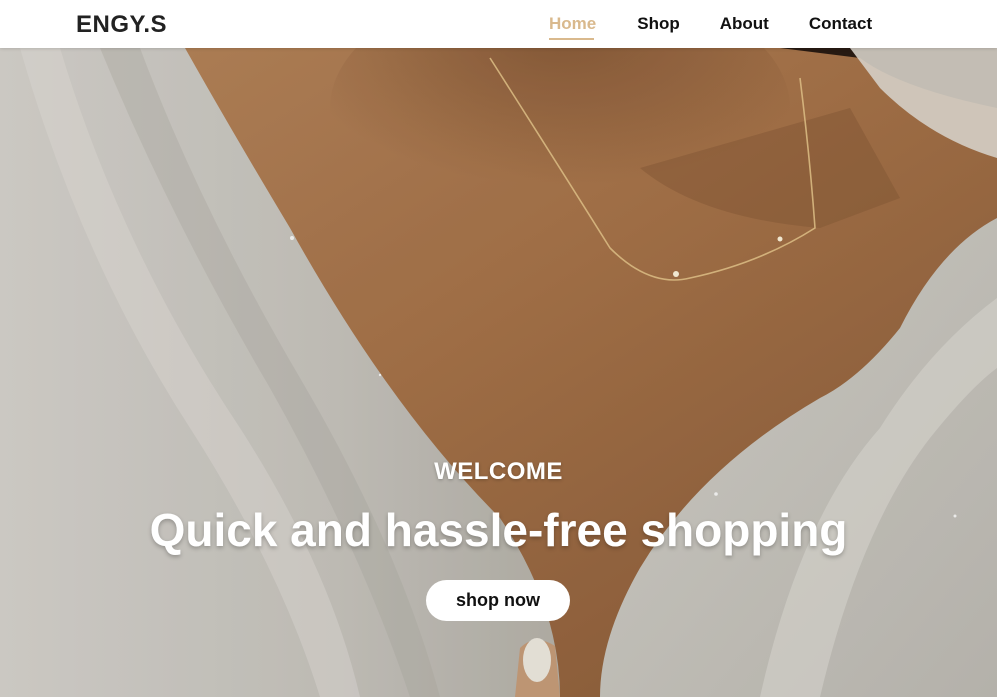 This screenshot has width=997, height=697. I want to click on hero-kicker: WELCOME, so click(498, 471).